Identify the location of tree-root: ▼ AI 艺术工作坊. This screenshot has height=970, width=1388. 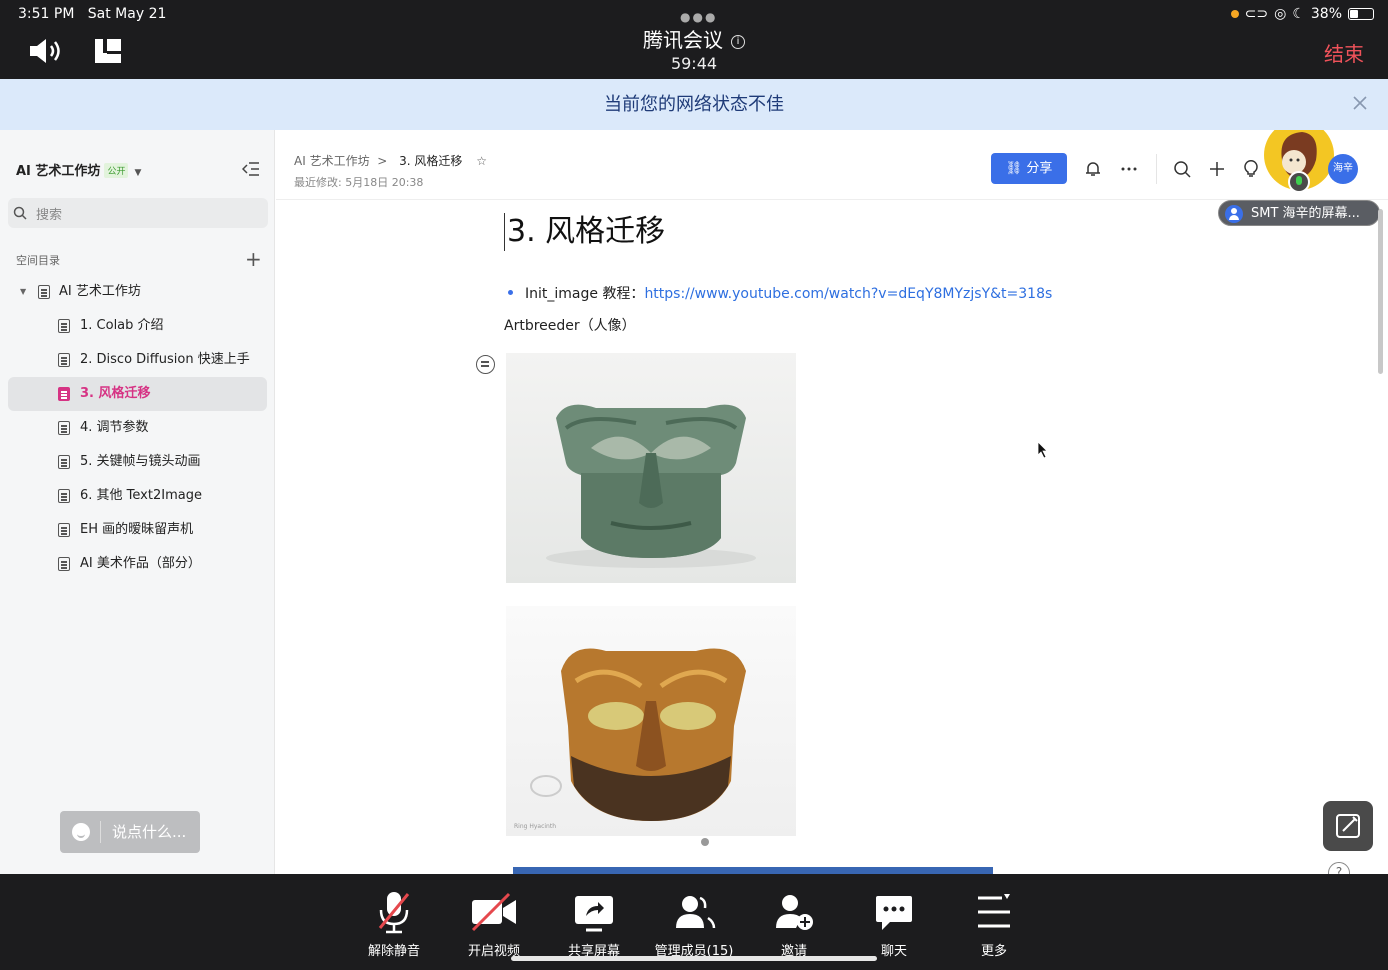
(137, 292).